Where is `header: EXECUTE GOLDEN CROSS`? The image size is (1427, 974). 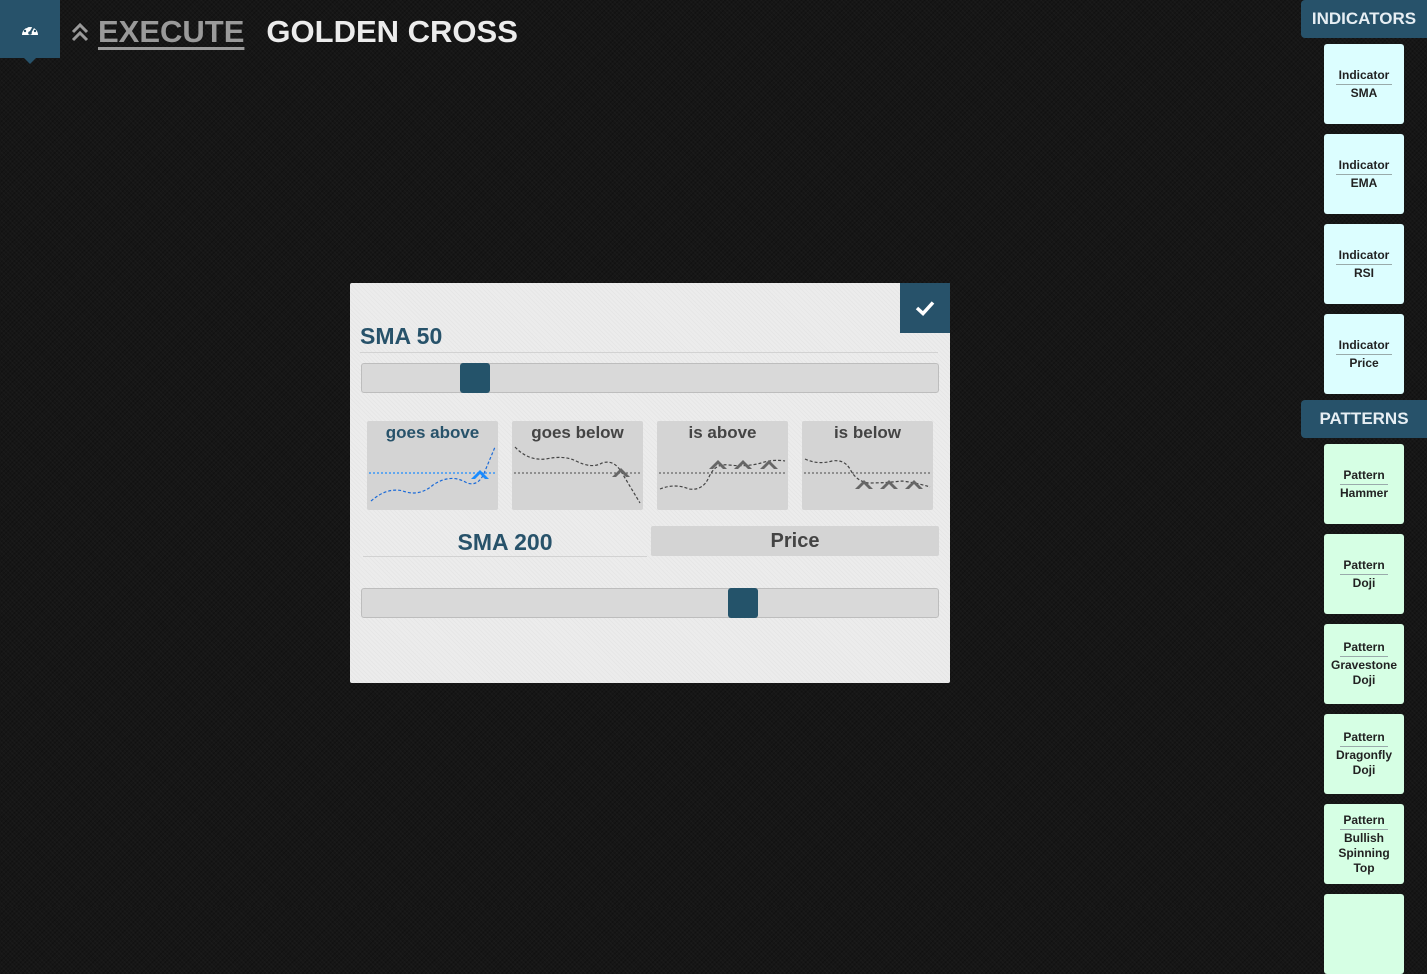
header: EXECUTE GOLDEN CROSS is located at coordinates (294, 32).